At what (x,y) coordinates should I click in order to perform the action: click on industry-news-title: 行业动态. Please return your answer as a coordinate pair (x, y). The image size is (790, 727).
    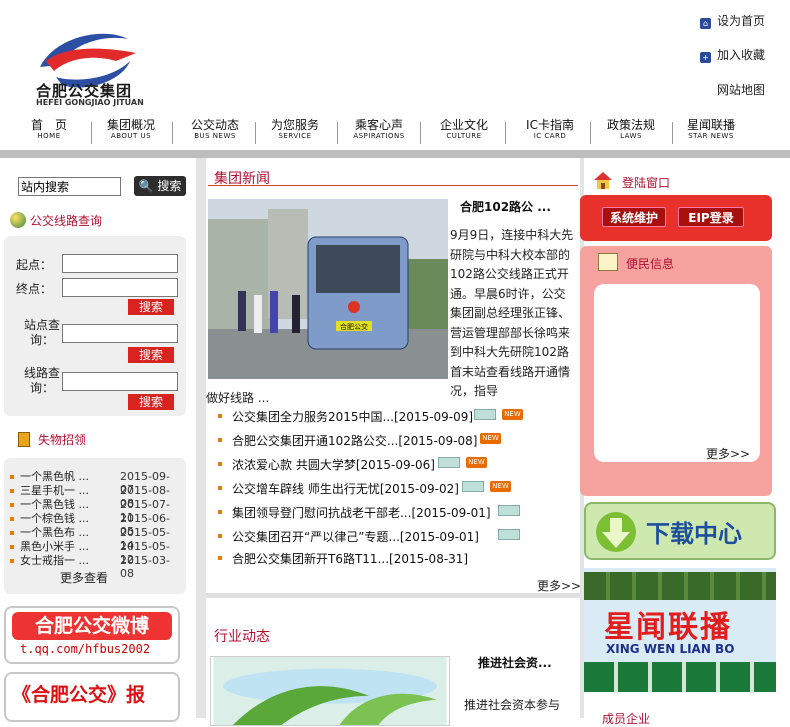
    Looking at the image, I should click on (242, 637).